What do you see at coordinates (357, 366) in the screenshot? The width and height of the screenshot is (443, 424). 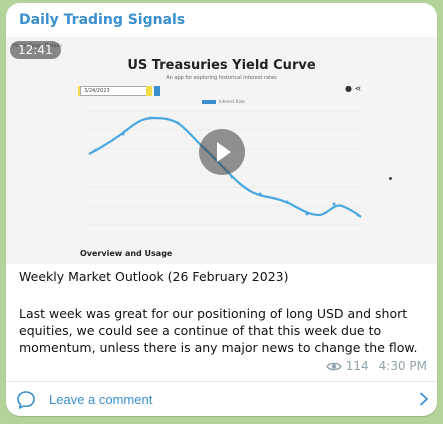 I see `view-count: 114` at bounding box center [357, 366].